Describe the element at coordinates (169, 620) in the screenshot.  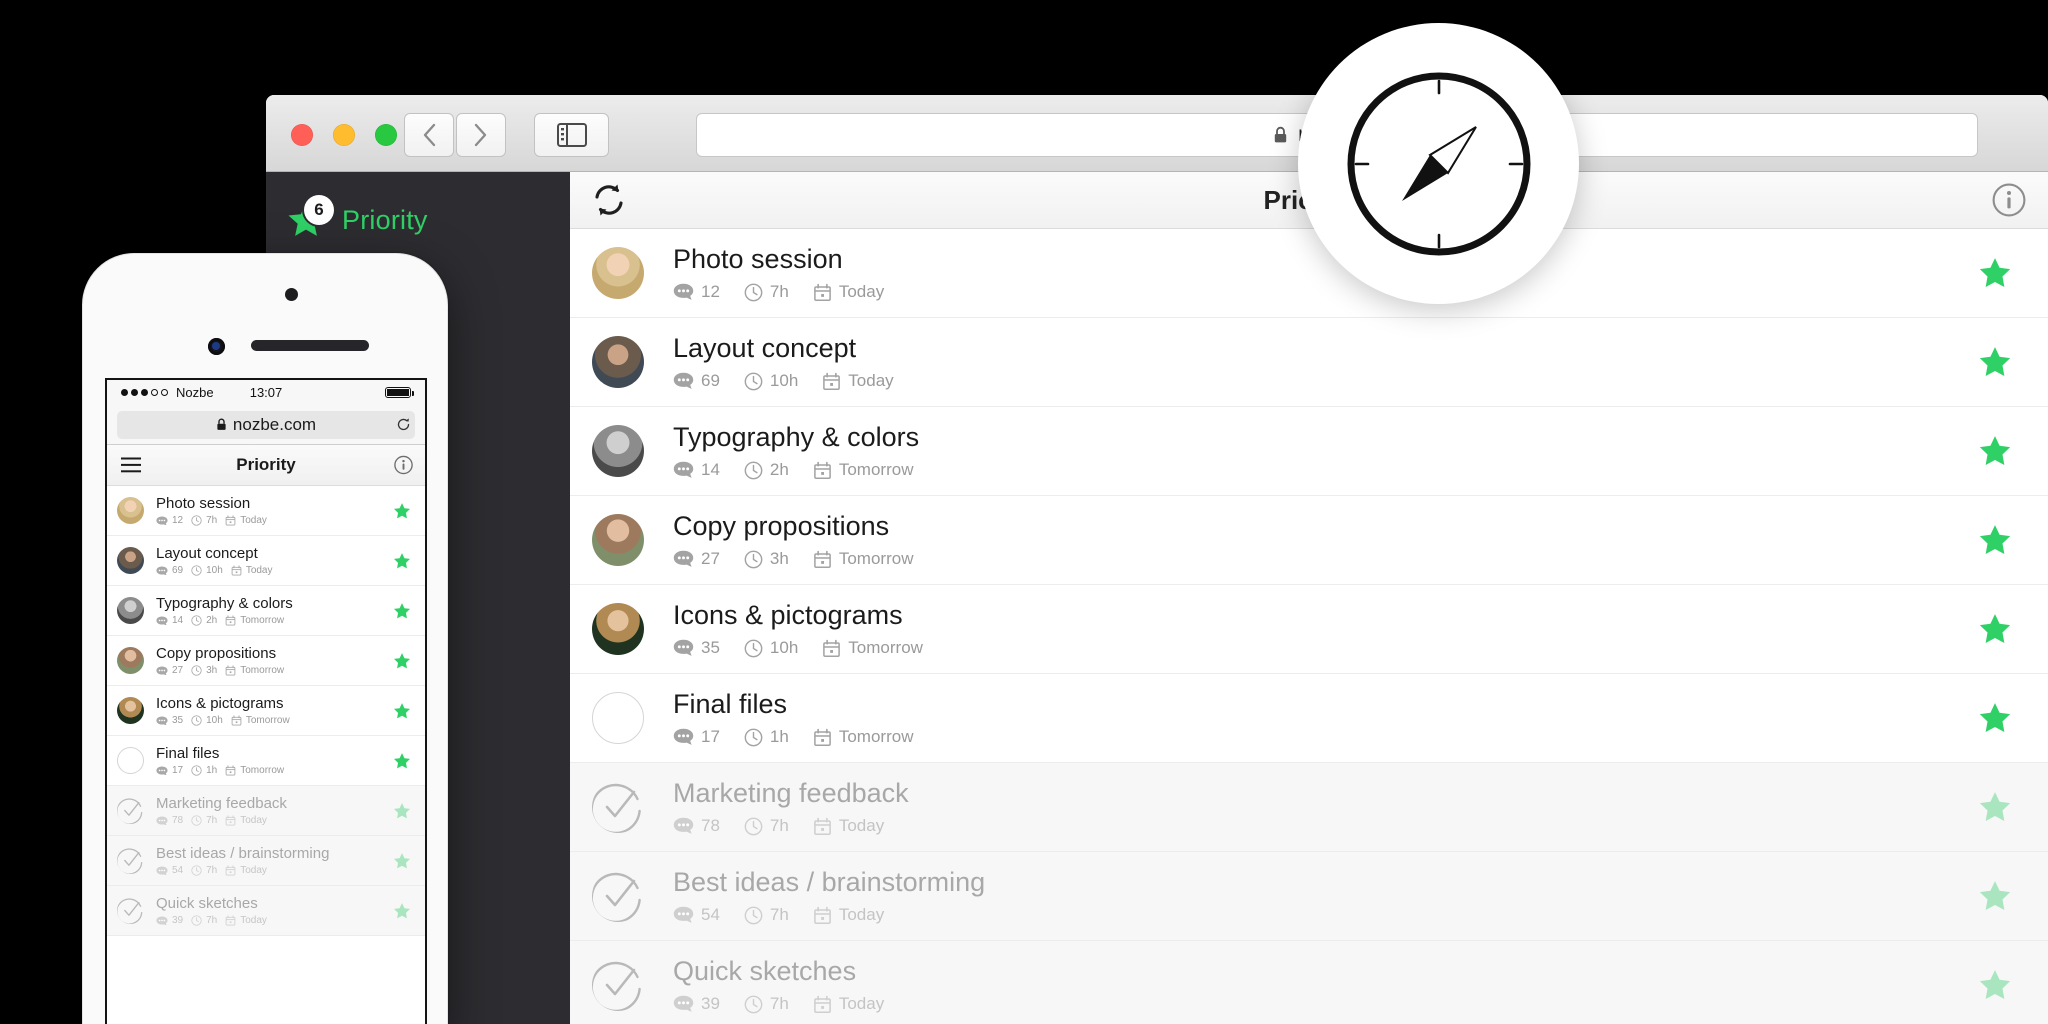
I see `comment-count: 14` at that location.